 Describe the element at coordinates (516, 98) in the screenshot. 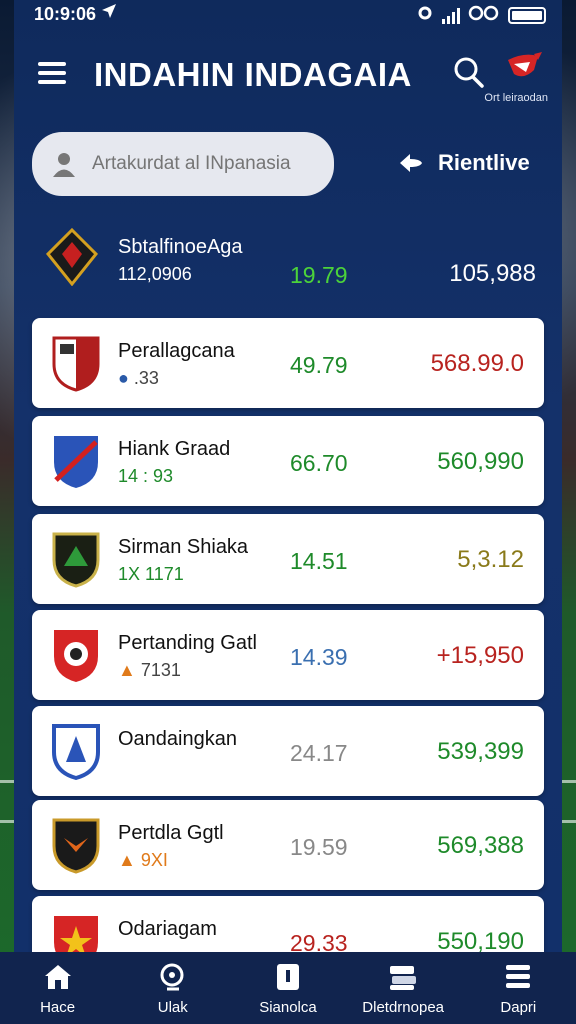

I see `logo-caption: Ort leiraodan` at that location.